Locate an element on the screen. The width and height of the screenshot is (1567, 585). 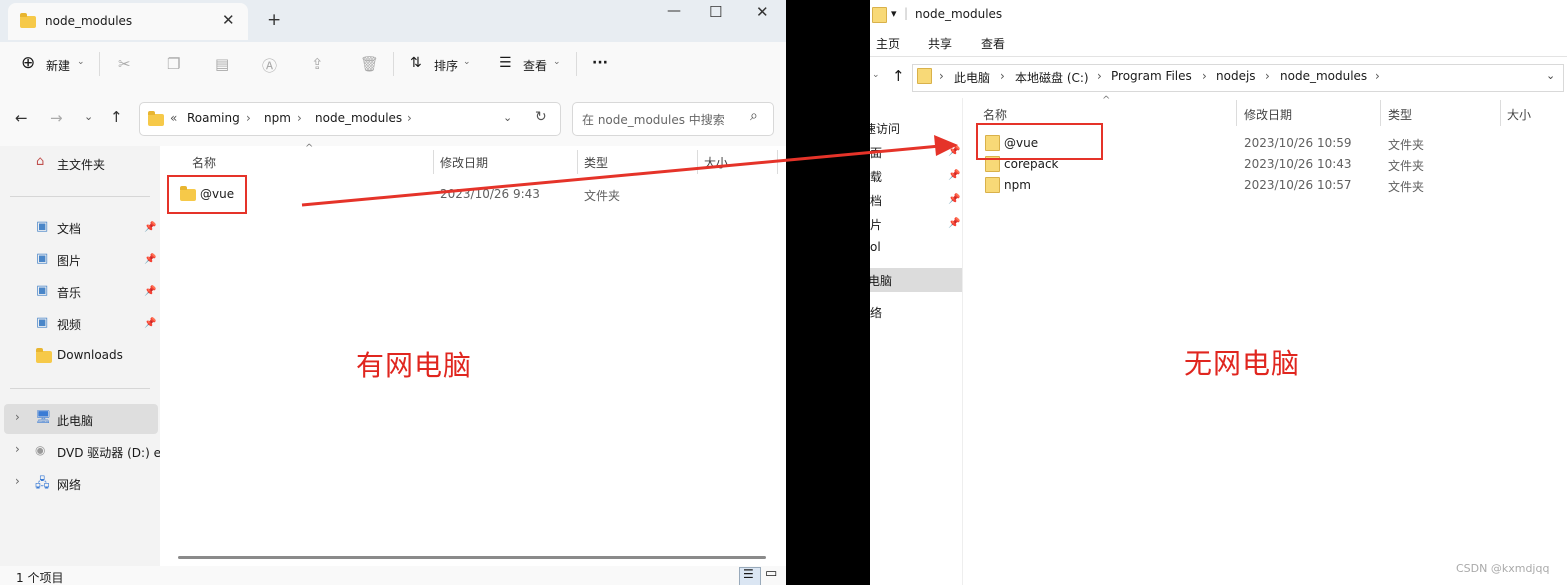
arrow-shaft is located at coordinates (621, 175).